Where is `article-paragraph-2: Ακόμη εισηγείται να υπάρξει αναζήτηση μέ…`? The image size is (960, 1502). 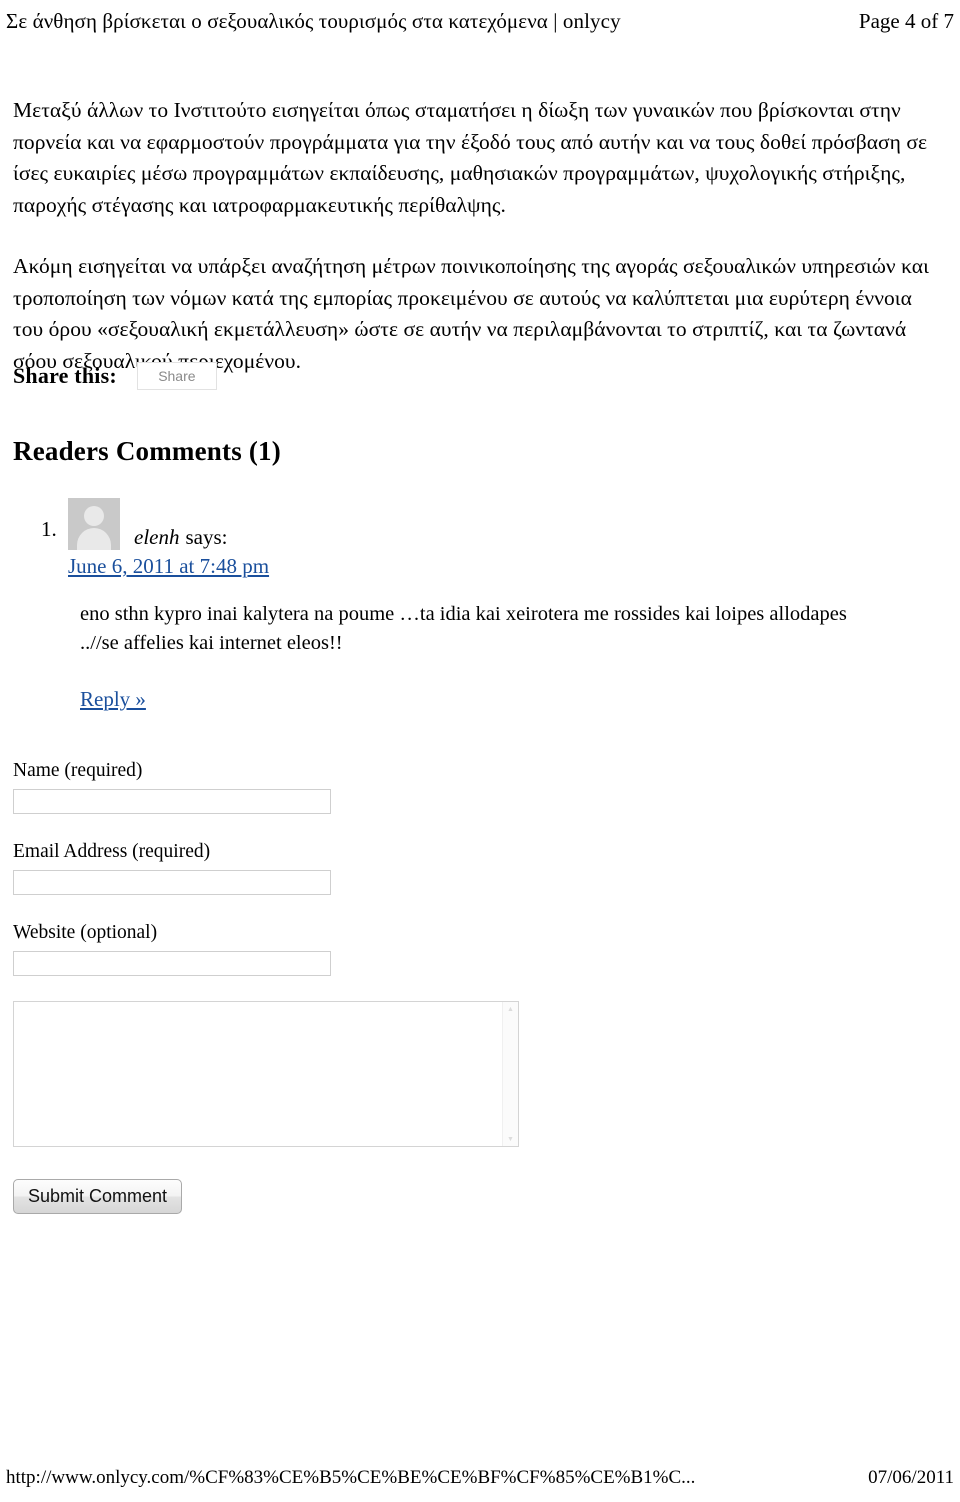
article-paragraph-2: Ακόμη εισηγείται να υπάρξει αναζήτηση μέ… is located at coordinates (471, 313).